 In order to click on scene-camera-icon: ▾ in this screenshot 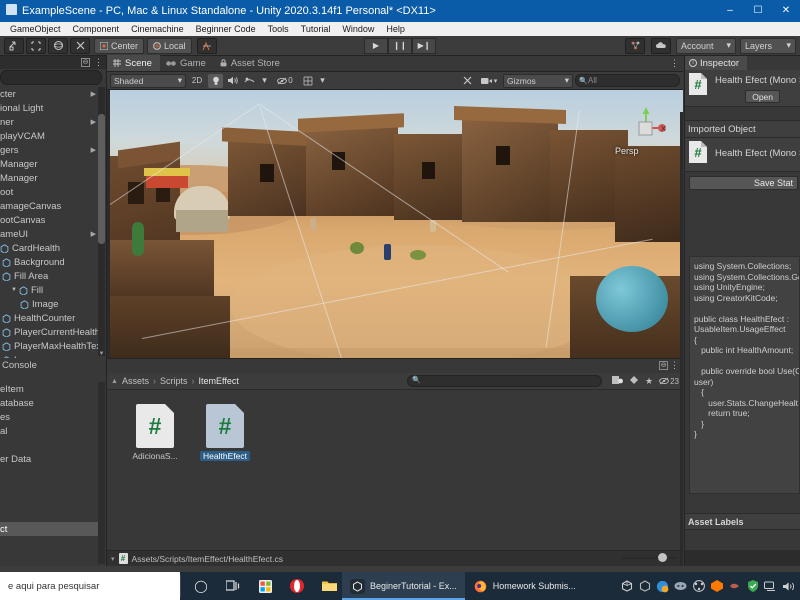, I will do `click(489, 81)`.